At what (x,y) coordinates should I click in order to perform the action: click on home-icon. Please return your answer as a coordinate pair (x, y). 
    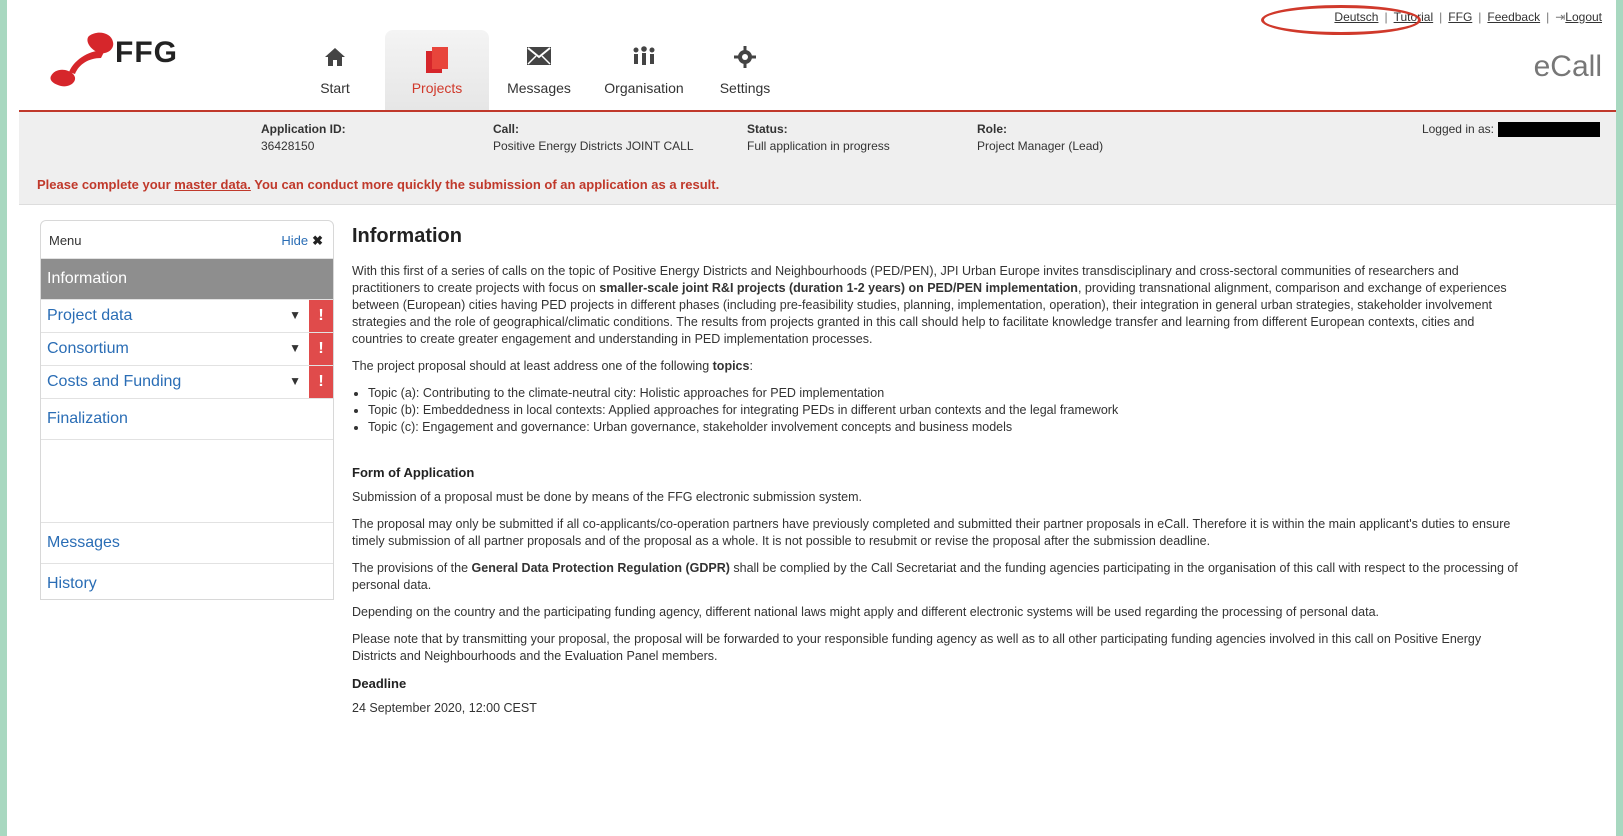
    Looking at the image, I should click on (335, 59).